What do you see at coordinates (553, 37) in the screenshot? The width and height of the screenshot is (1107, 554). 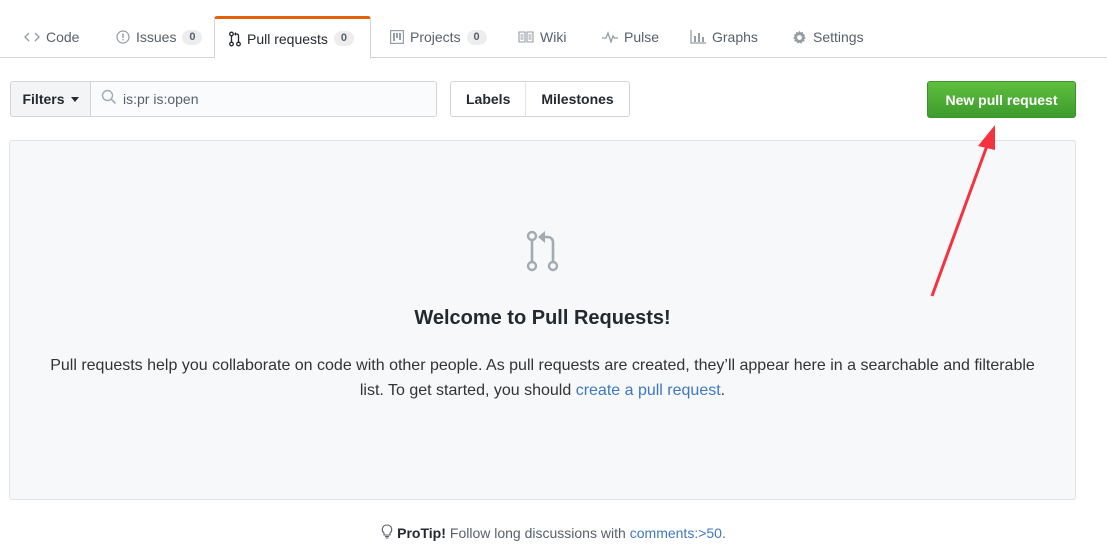 I see `tab-wiki-label: Wiki` at bounding box center [553, 37].